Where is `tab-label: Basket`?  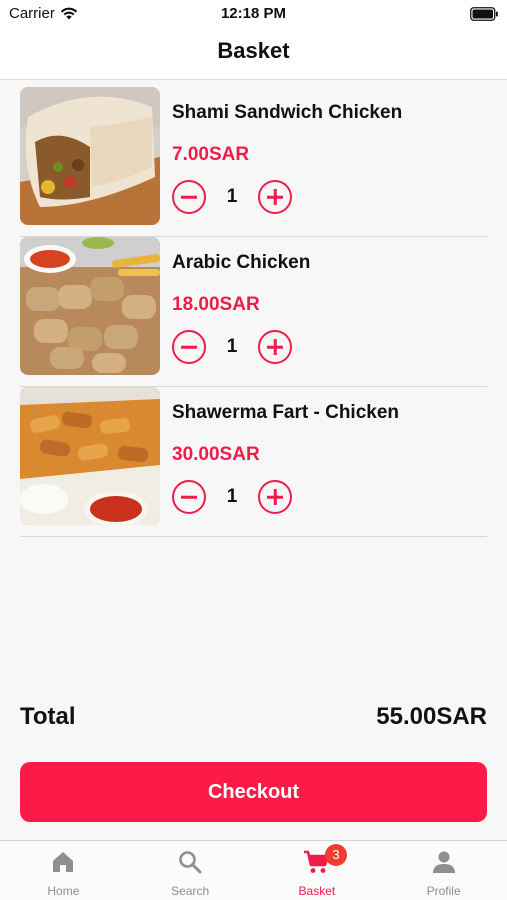
tab-label: Basket is located at coordinates (317, 891).